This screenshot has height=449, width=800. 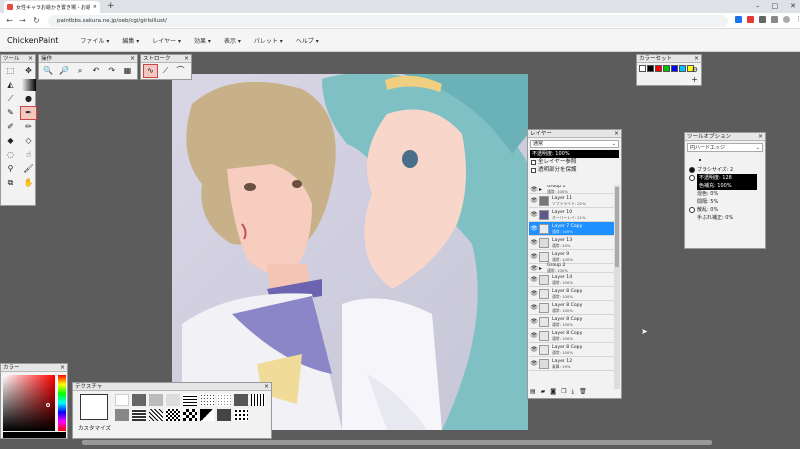 What do you see at coordinates (725, 170) in the screenshot?
I see `brush-size-row: ブラシサイズ: 2` at bounding box center [725, 170].